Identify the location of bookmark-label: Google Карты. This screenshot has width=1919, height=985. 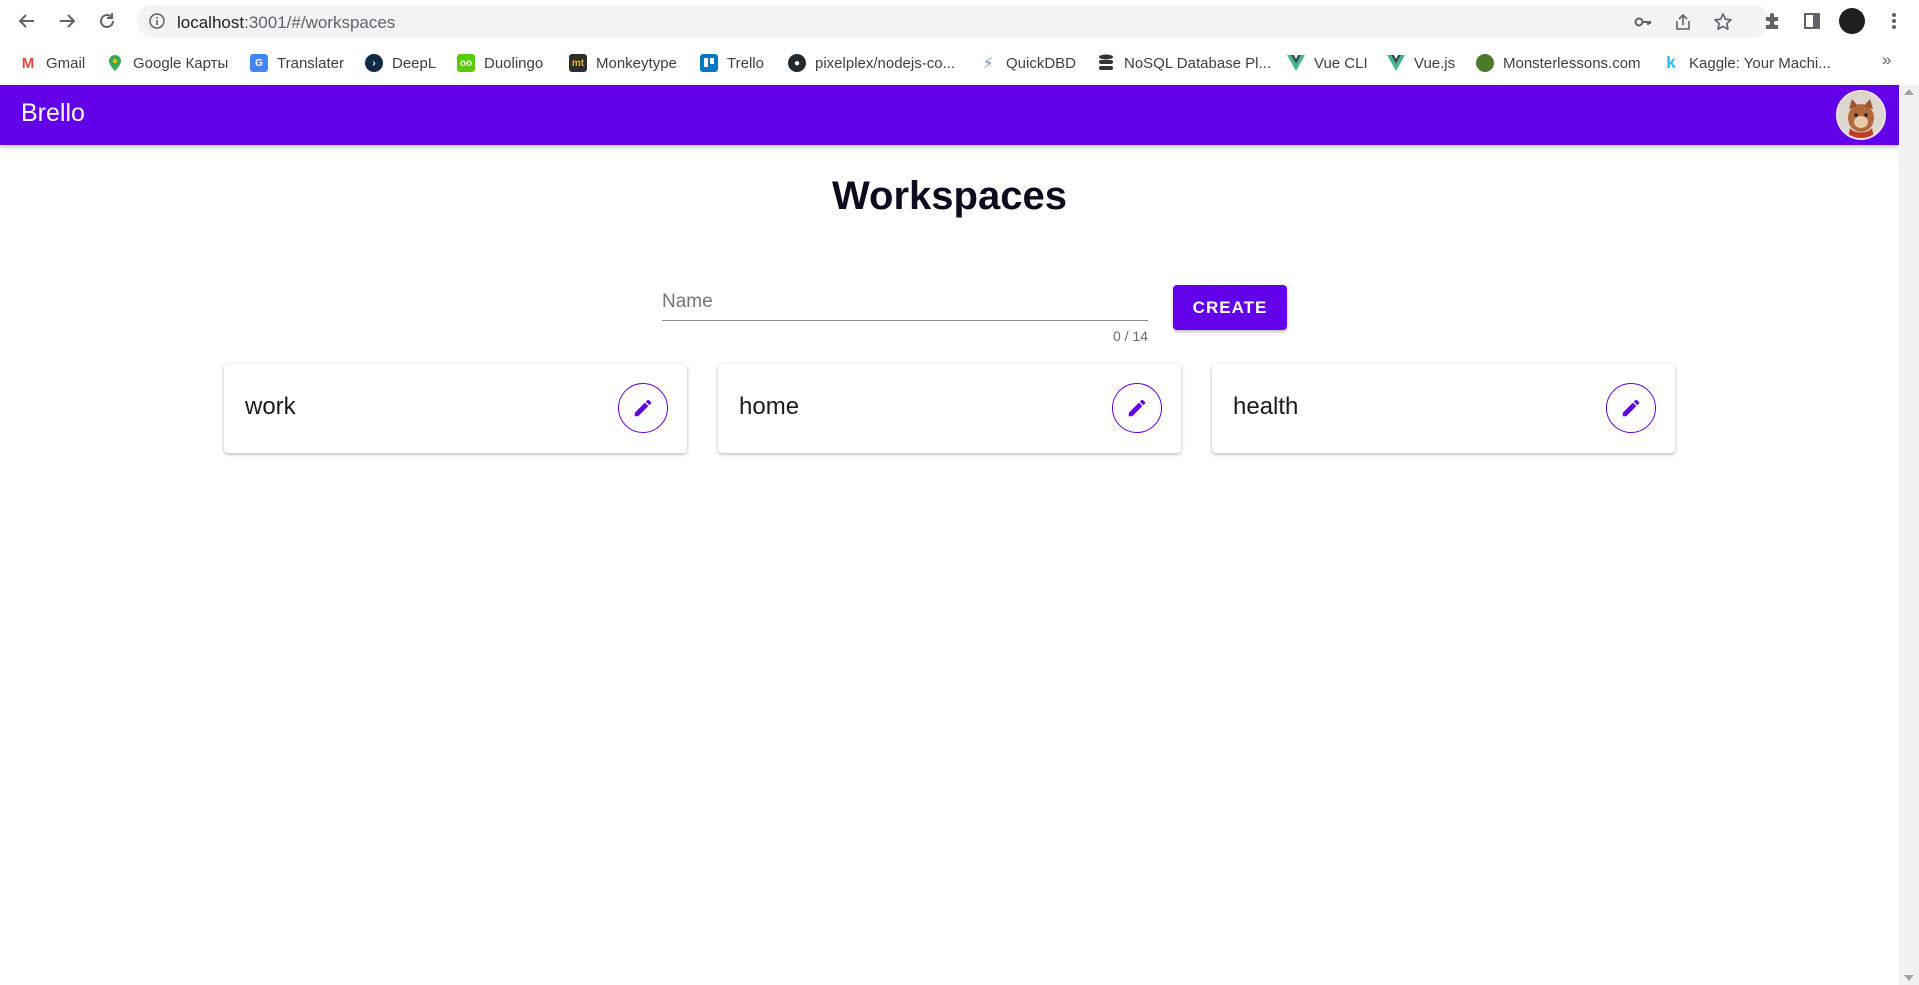
(181, 63).